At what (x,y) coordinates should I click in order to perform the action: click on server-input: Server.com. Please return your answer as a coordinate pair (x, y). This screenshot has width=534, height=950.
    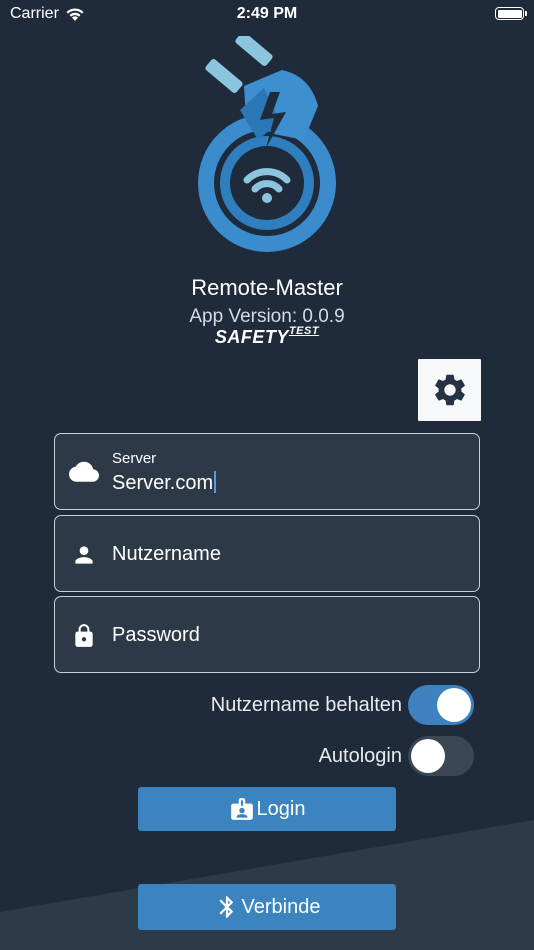
    Looking at the image, I should click on (164, 483).